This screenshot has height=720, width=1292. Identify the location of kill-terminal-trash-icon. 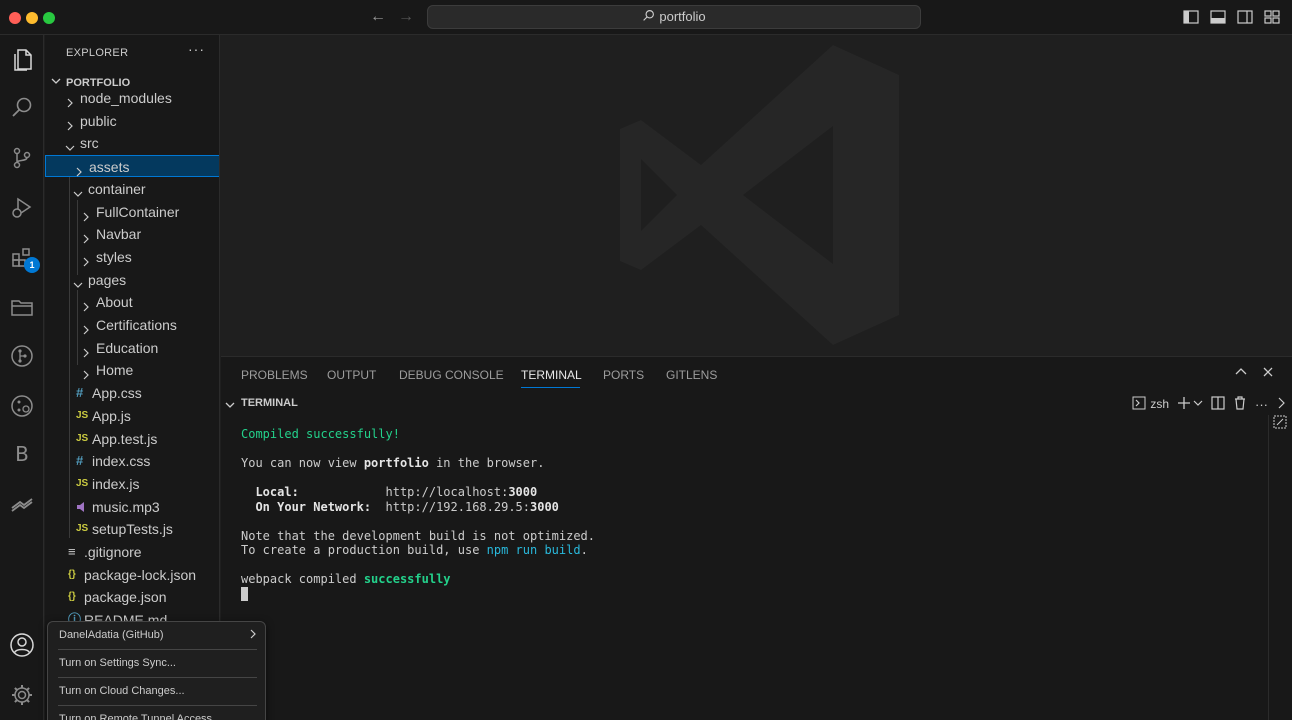
(1240, 404).